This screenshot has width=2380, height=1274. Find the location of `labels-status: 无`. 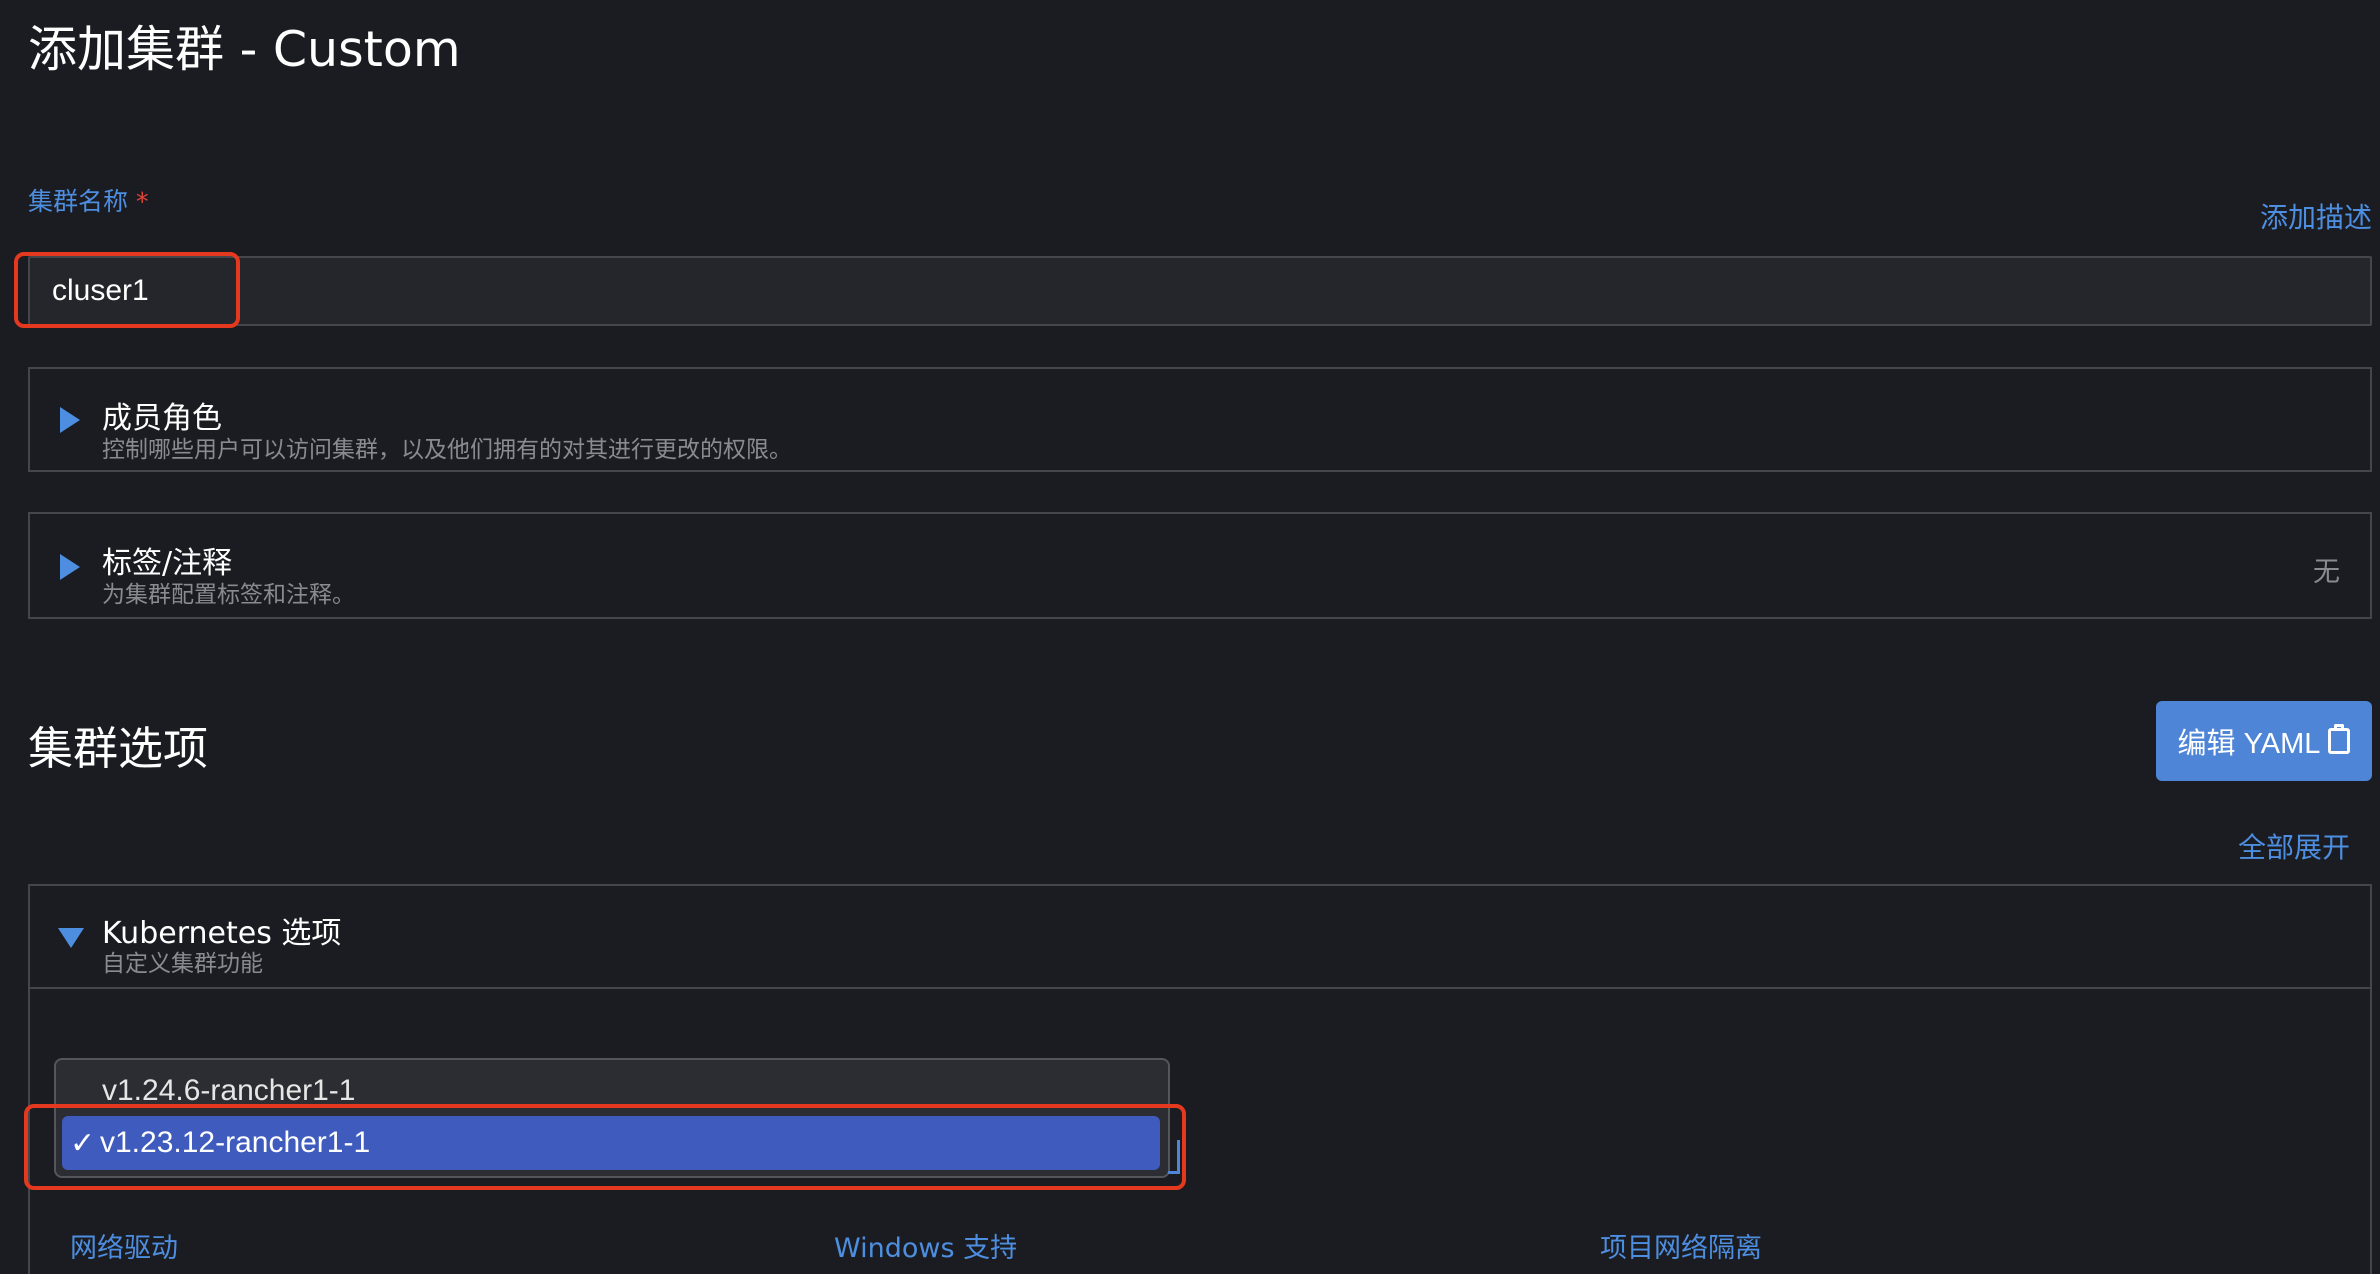

labels-status: 无 is located at coordinates (2326, 572).